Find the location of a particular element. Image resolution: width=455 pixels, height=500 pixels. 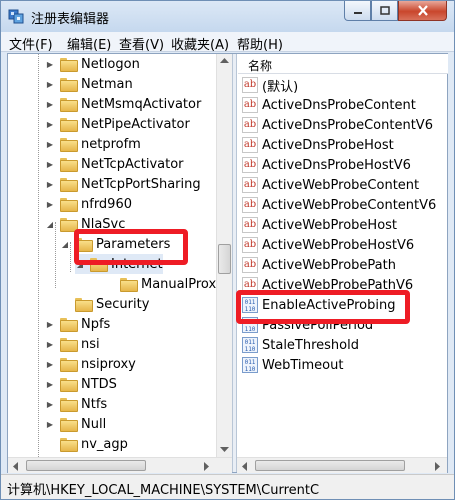

value-row: ab ActiveWebProbeContentV6 is located at coordinates (339, 205).